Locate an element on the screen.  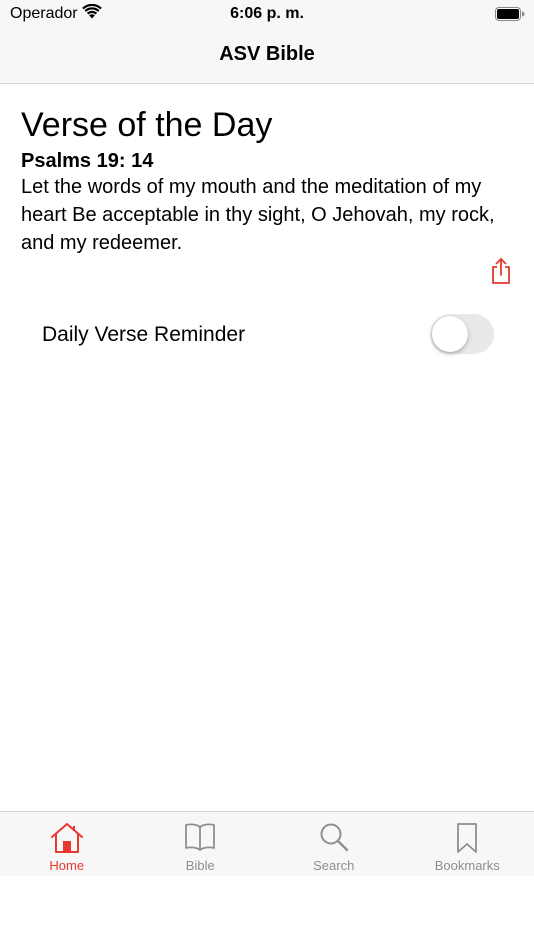
page-title: ASV Bible is located at coordinates (267, 54).